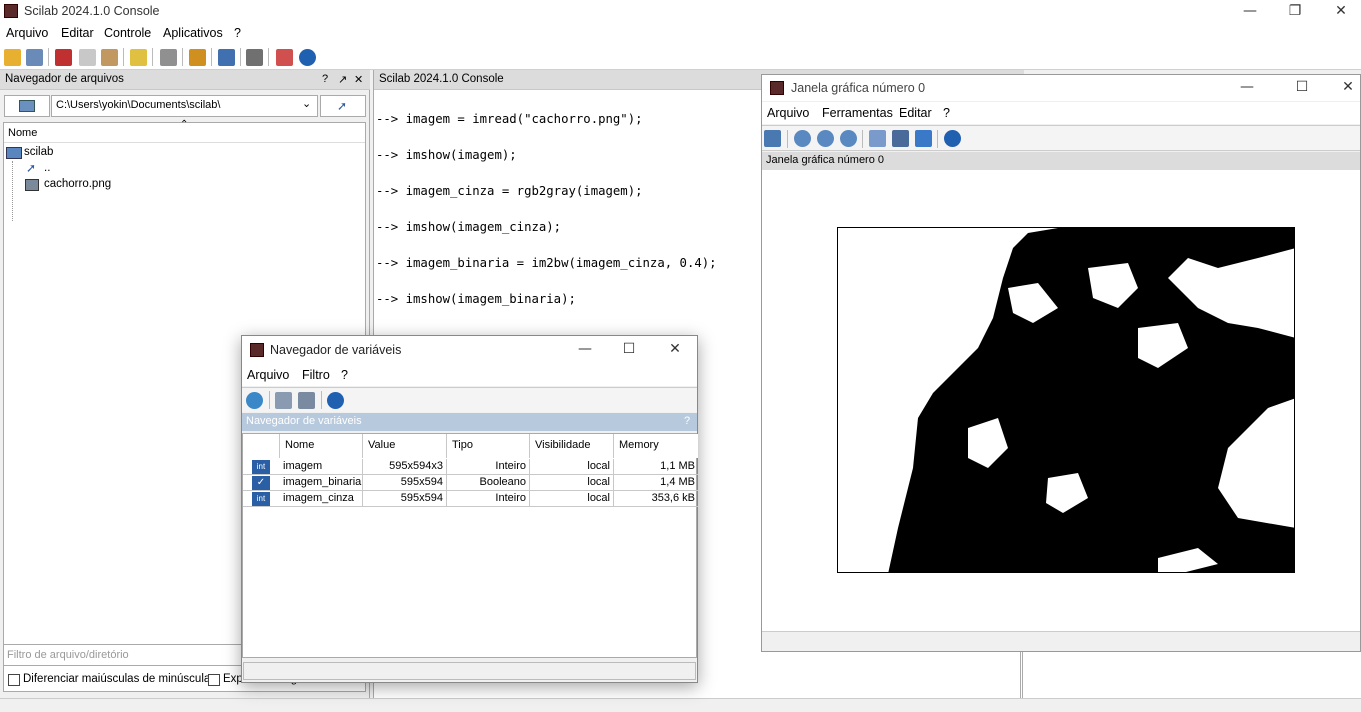 This screenshot has width=1361, height=712. What do you see at coordinates (858, 88) in the screenshot?
I see `graphic-window-title: Janela gráfica número 0` at bounding box center [858, 88].